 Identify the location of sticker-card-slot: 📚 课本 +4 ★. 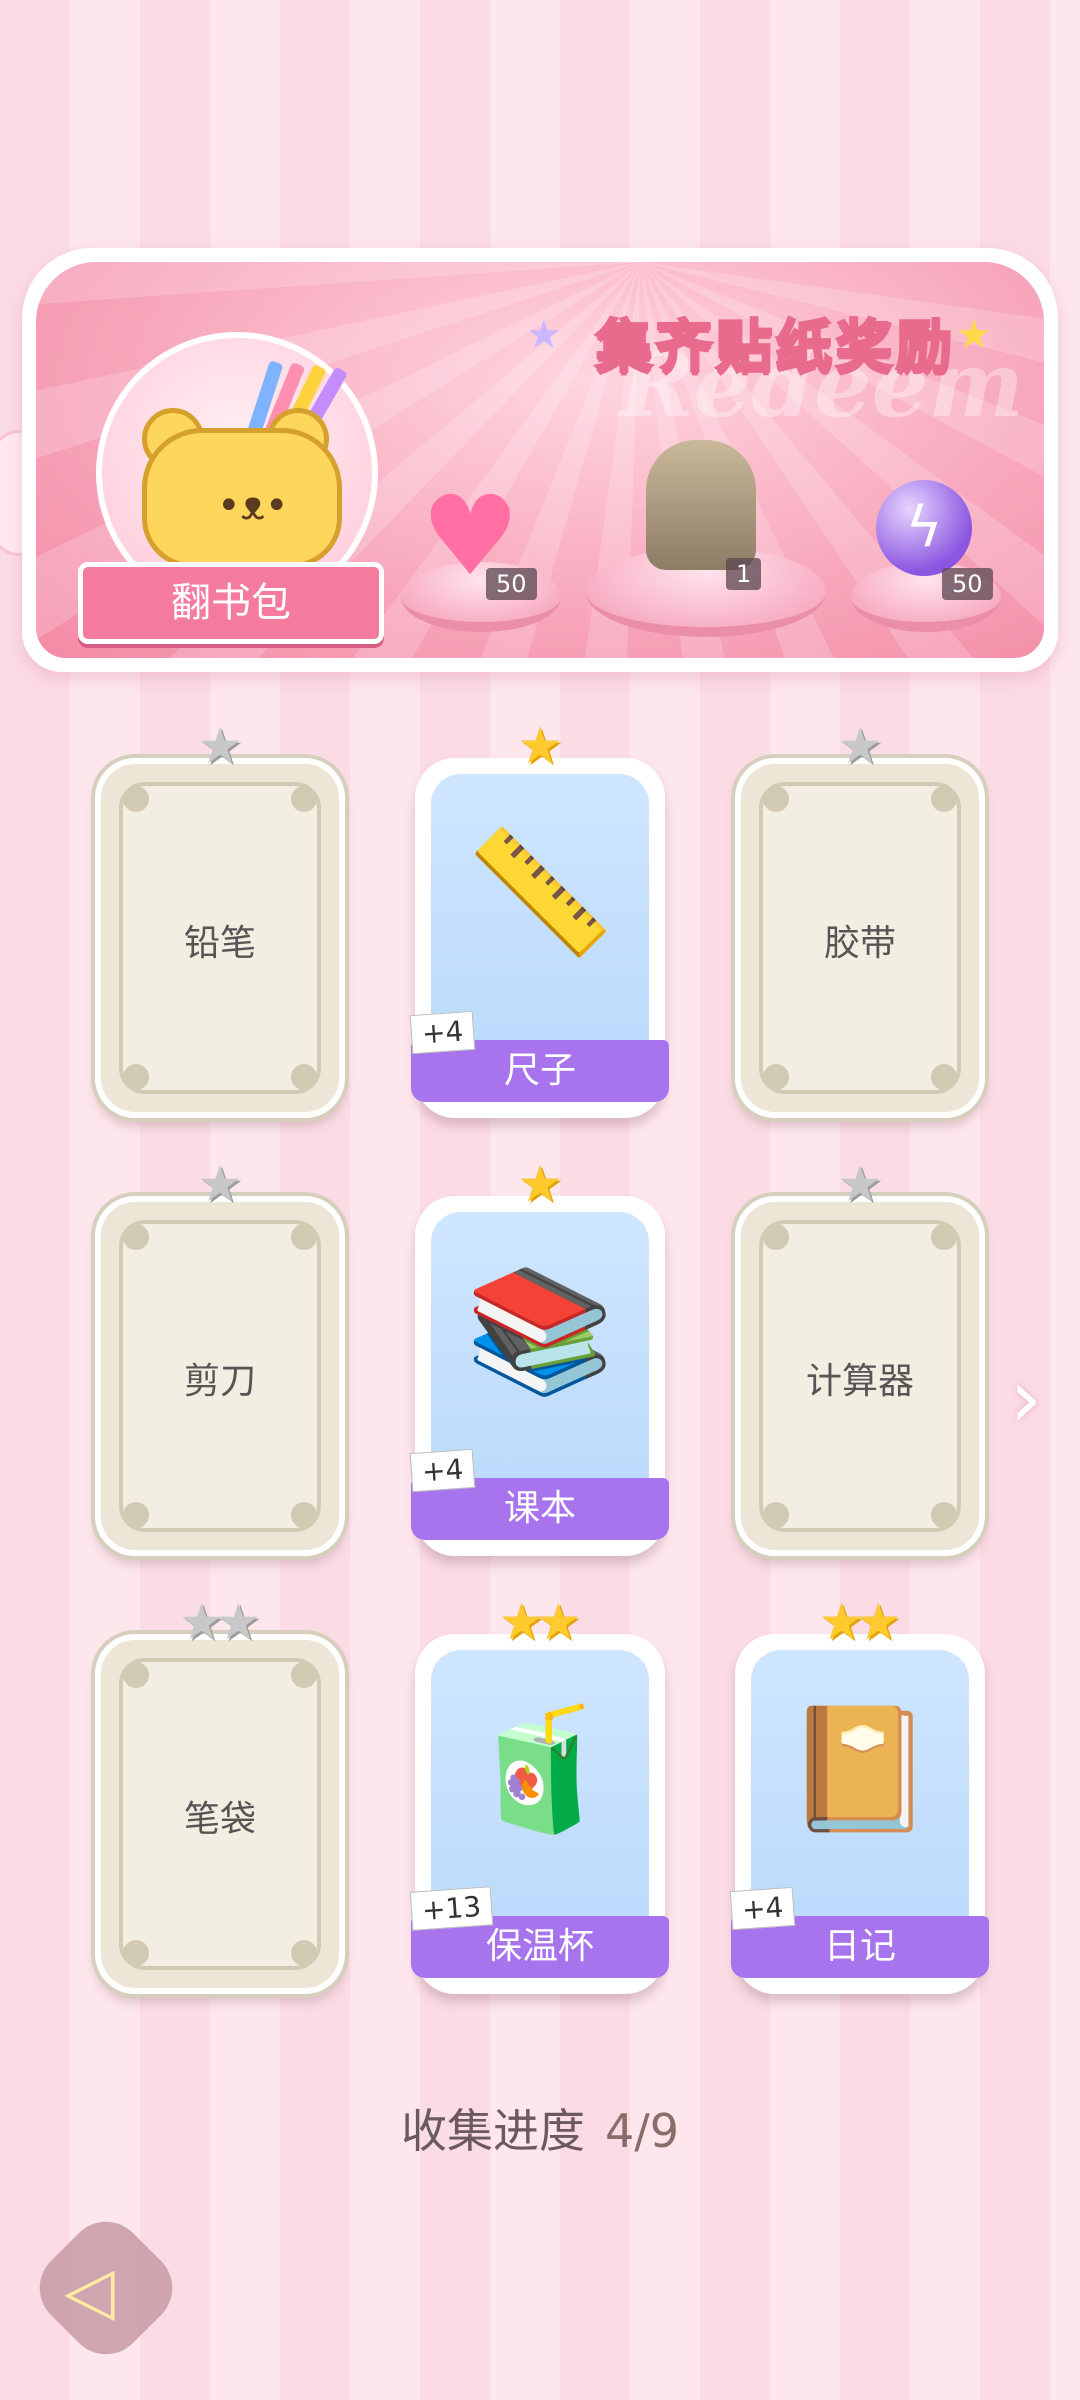
(539, 1355).